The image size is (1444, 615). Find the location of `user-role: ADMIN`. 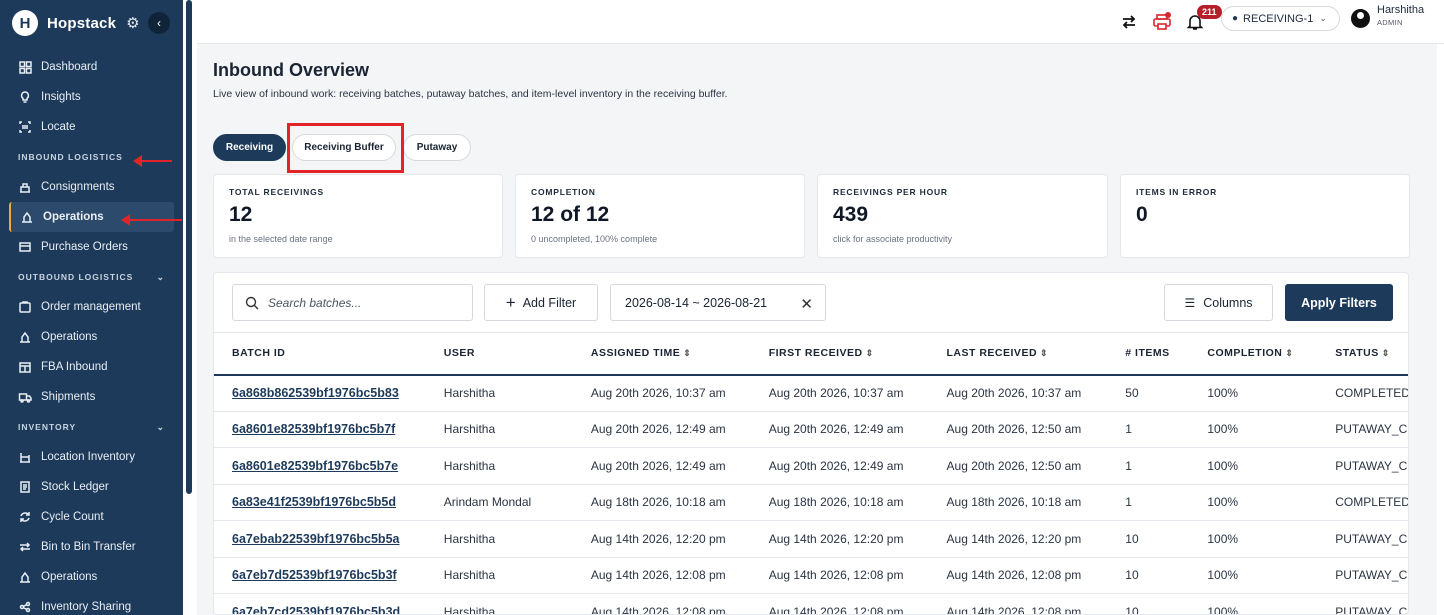

user-role: ADMIN is located at coordinates (1390, 22).